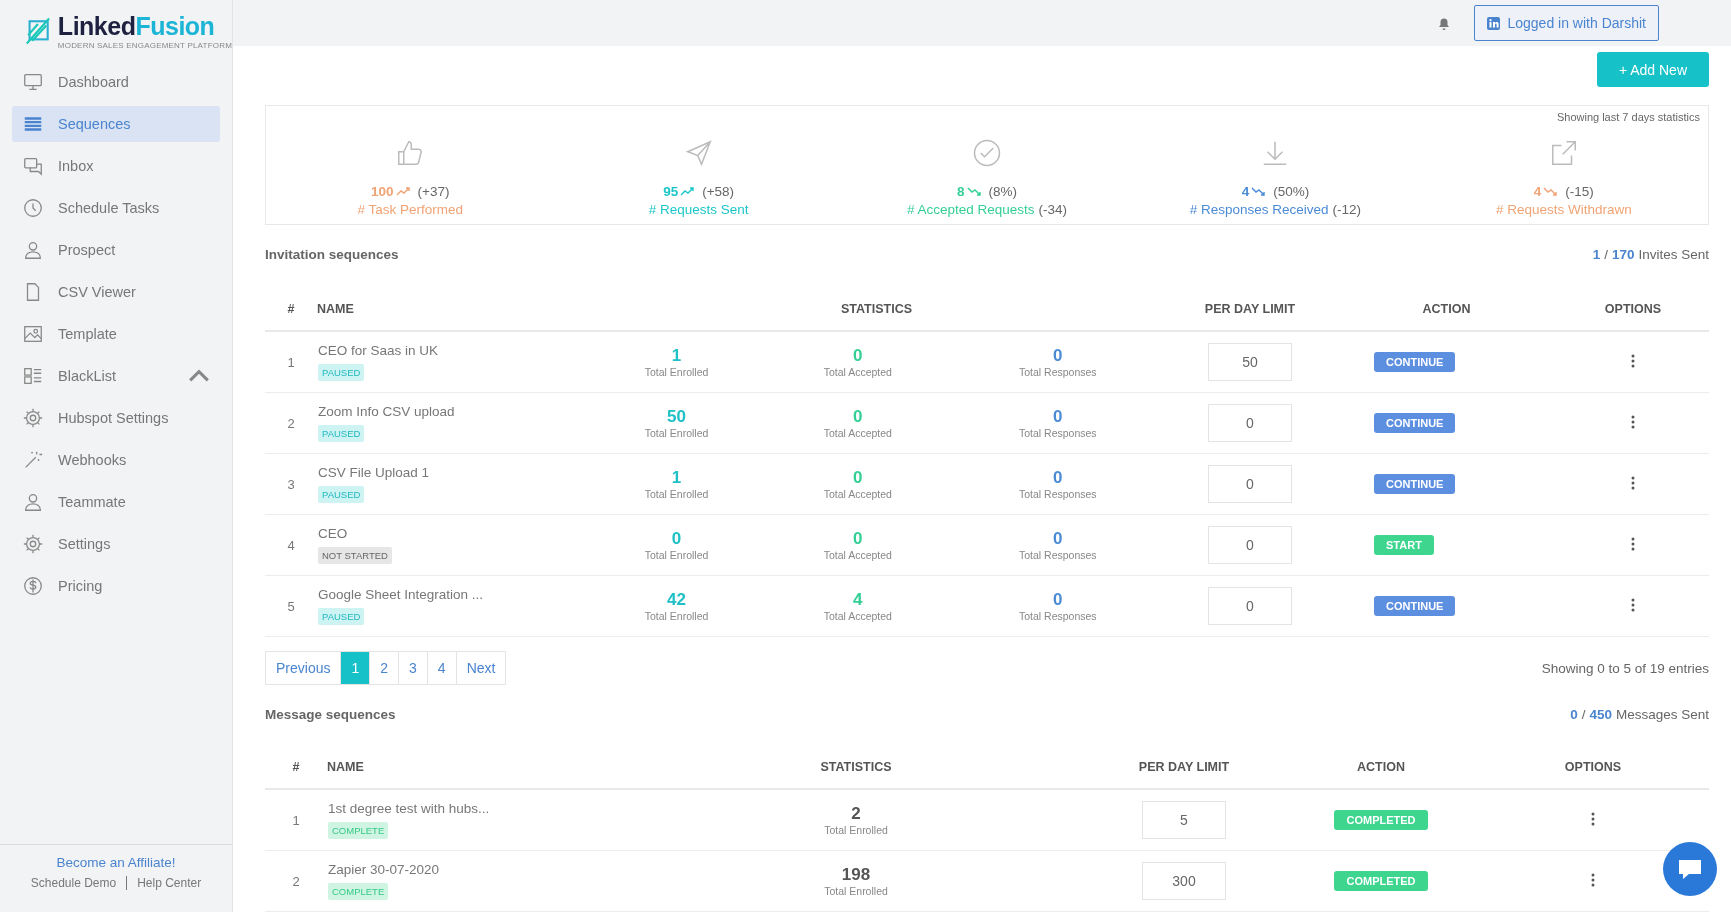 The height and width of the screenshot is (912, 1731). Describe the element at coordinates (1259, 209) in the screenshot. I see `stat-label: # Responses Received` at that location.